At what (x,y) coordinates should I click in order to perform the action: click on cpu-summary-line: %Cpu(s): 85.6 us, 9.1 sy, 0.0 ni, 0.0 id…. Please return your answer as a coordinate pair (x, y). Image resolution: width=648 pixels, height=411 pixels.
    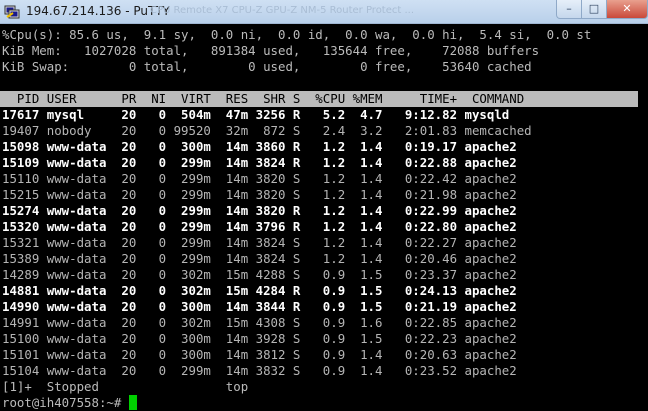
    Looking at the image, I should click on (297, 34).